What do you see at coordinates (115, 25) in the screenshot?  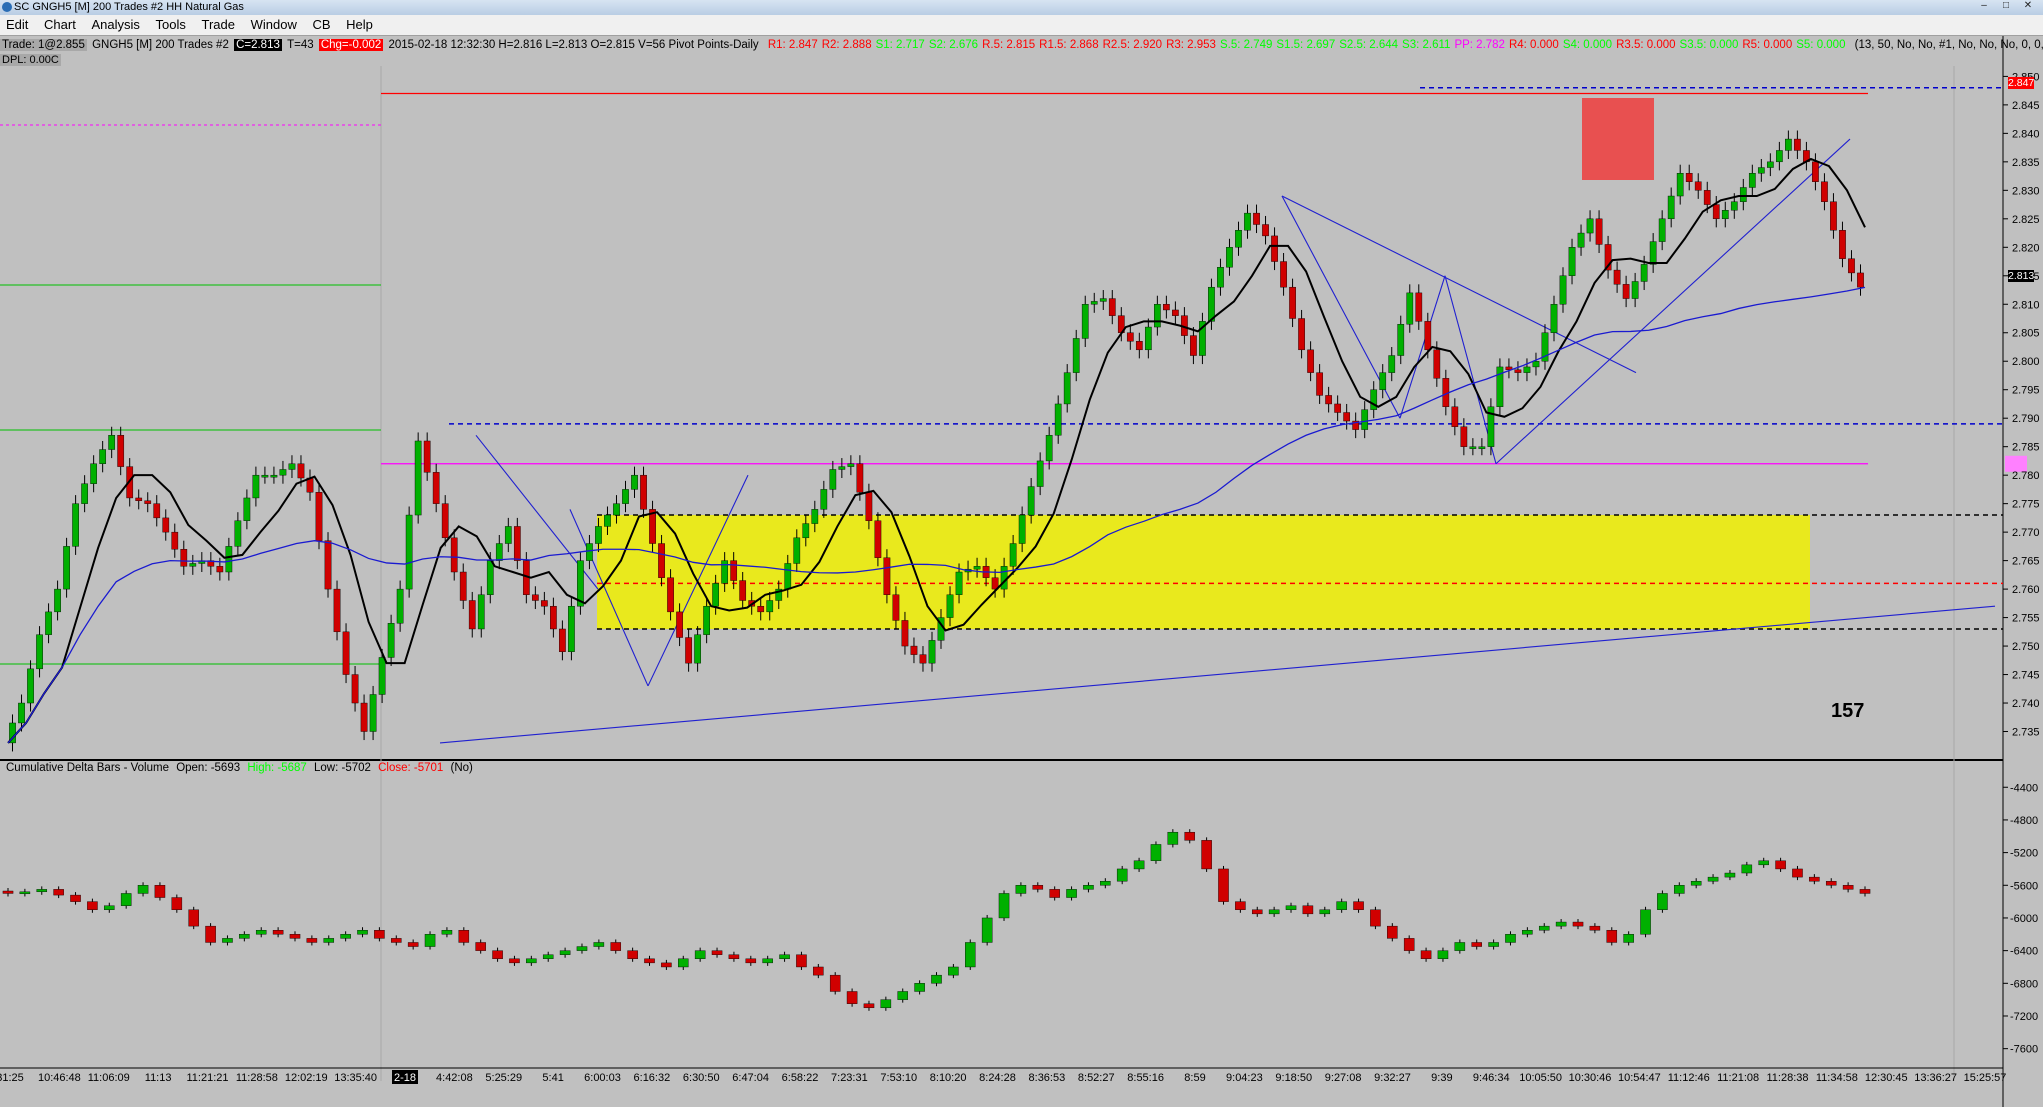 I see `menu-analysis: Analysis` at bounding box center [115, 25].